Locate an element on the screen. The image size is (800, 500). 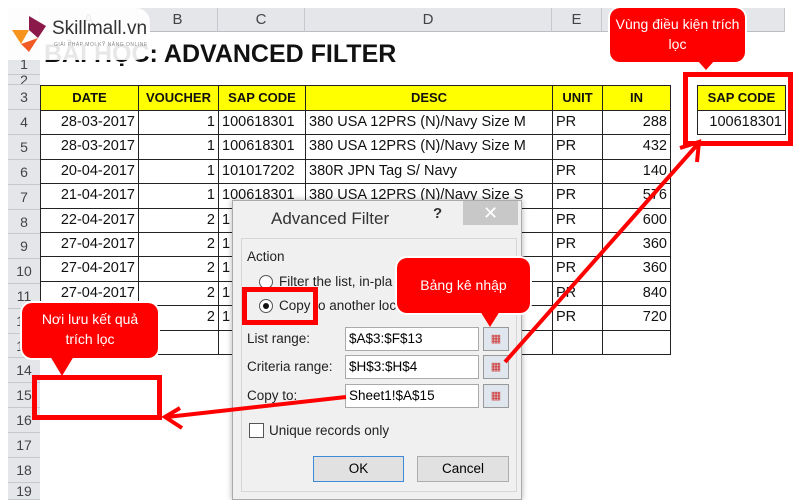
output-callout: Nơi lưu kết quả trích lọc is located at coordinates (90, 330).